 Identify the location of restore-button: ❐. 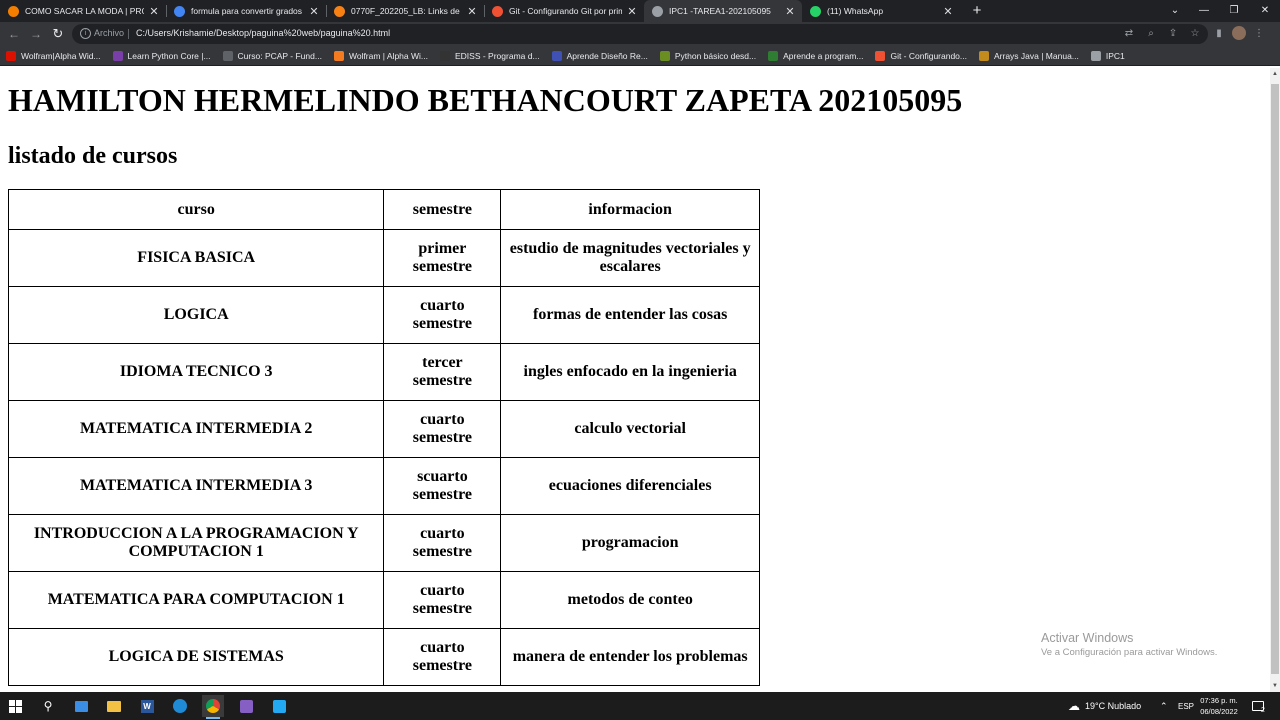
(1234, 11).